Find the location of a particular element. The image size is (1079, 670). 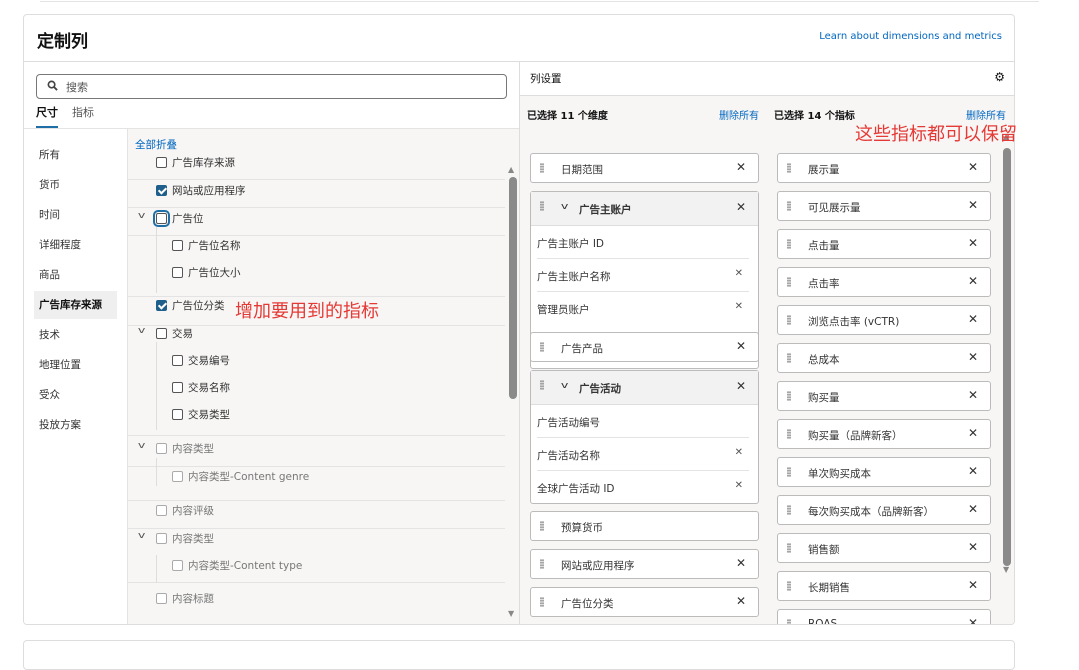

selected-metric: 点击量 ✕ is located at coordinates (884, 244).